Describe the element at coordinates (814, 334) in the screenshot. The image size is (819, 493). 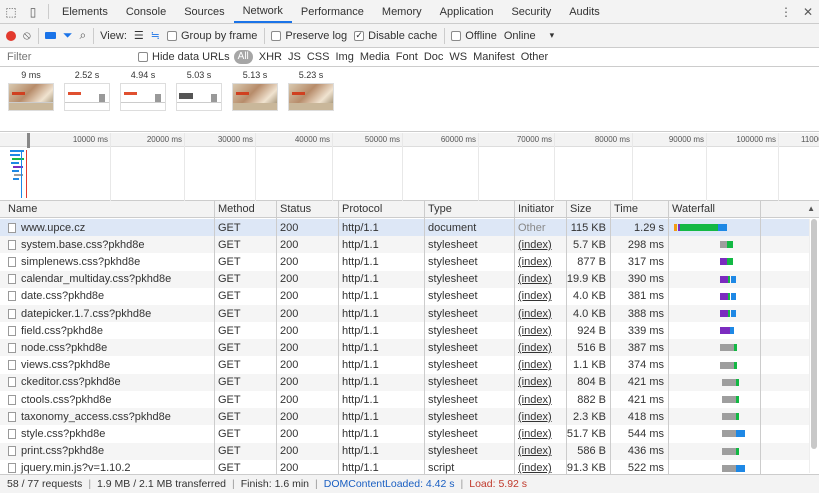
I see `scrollbar-thumb` at that location.